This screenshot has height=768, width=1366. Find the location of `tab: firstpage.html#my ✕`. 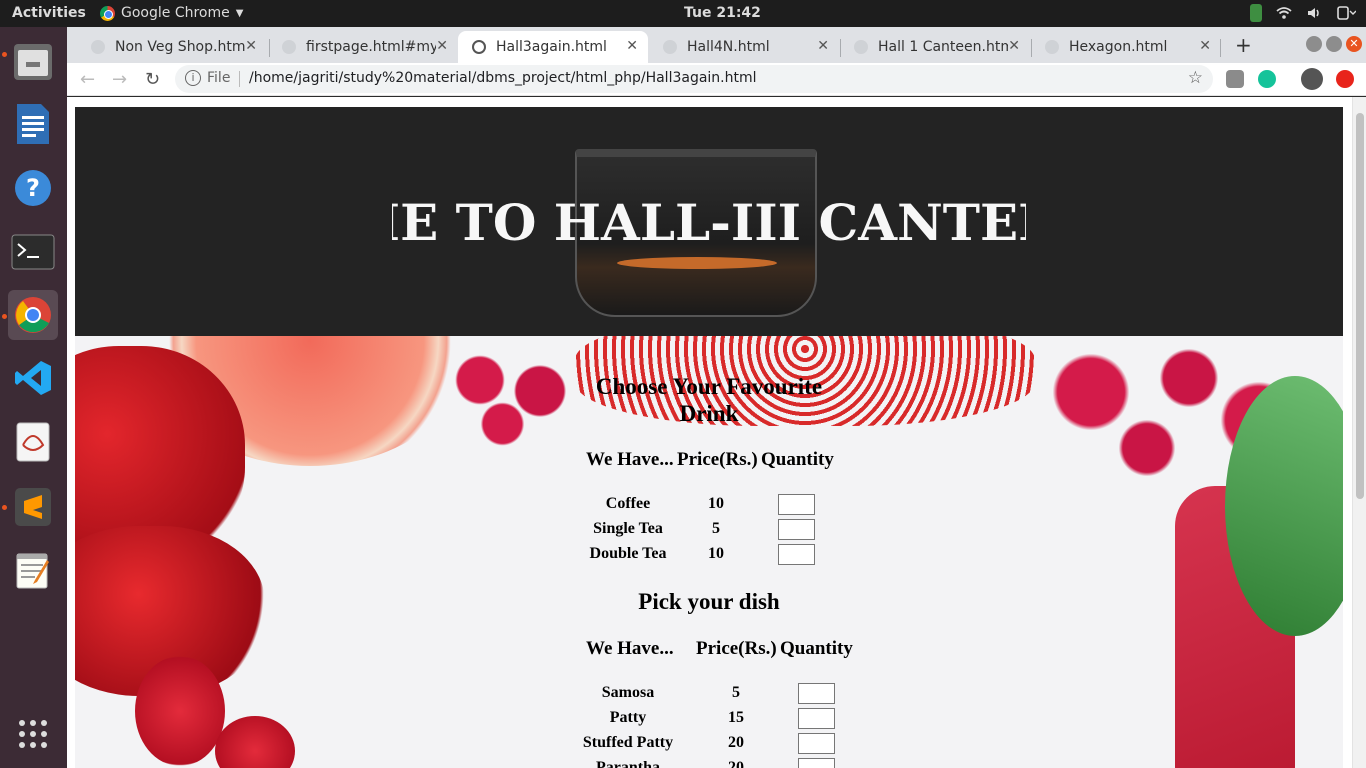

tab: firstpage.html#my ✕ is located at coordinates (363, 47).